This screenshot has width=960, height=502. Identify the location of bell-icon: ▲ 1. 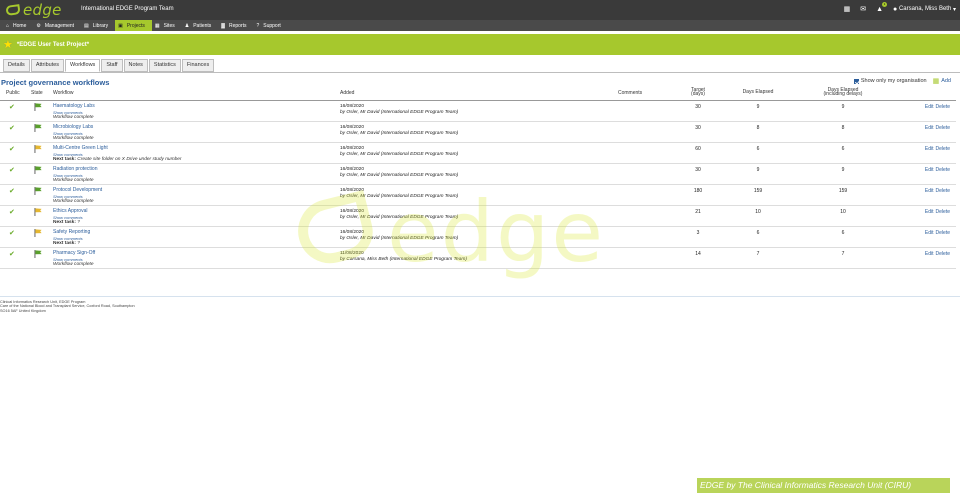
(882, 7).